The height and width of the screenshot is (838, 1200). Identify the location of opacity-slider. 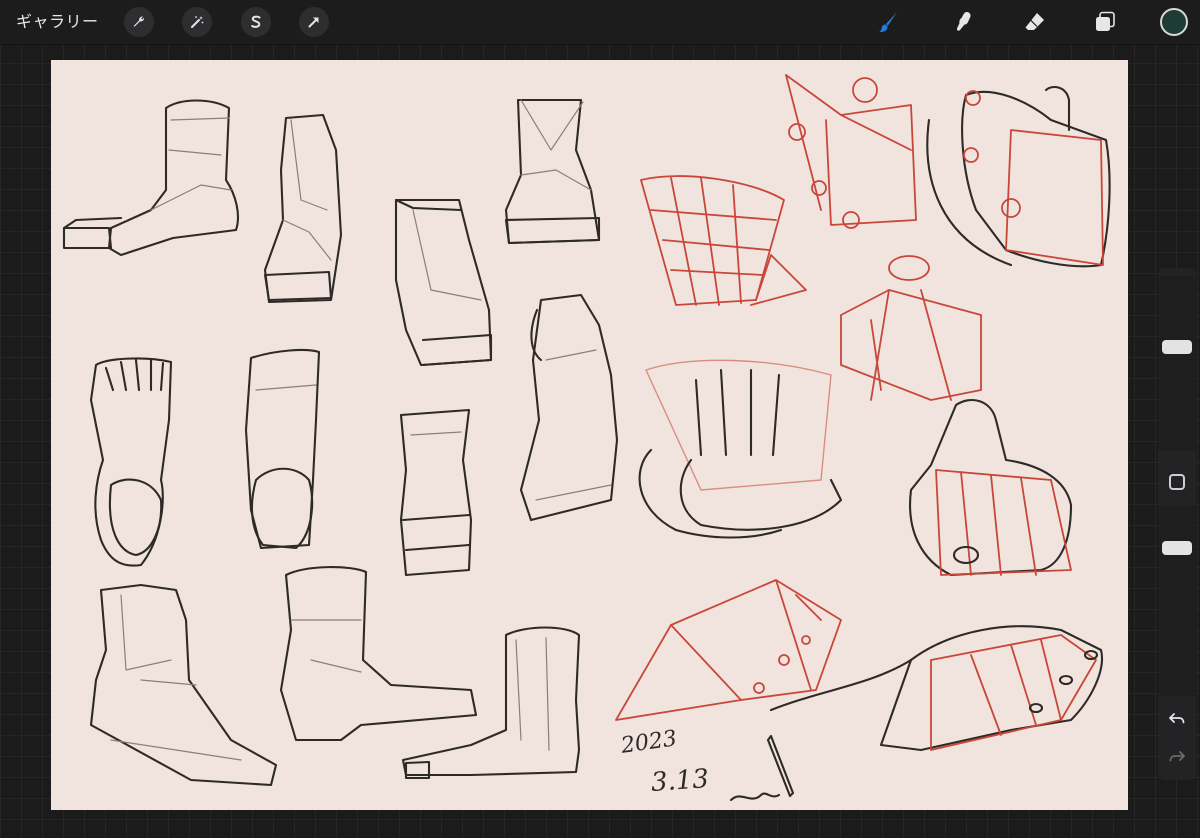
(1177, 601).